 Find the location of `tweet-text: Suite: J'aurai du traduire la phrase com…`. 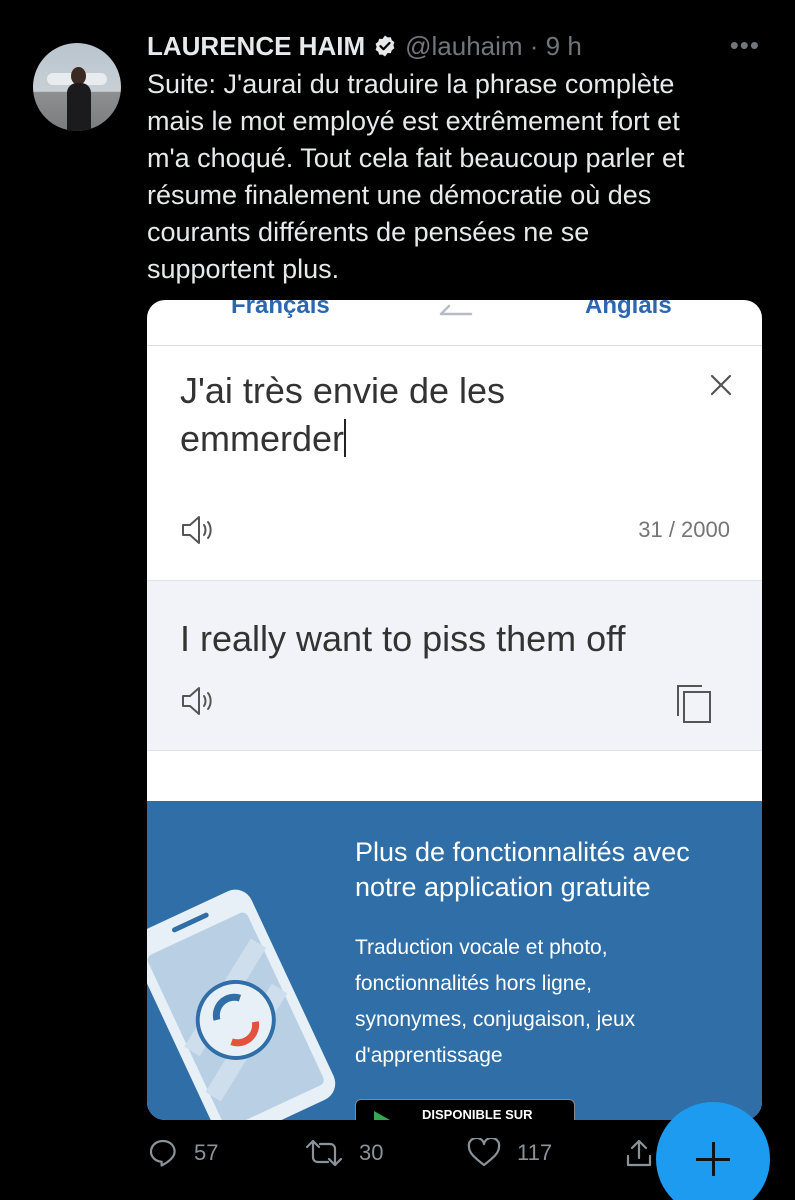

tweet-text: Suite: J'aurai du traduire la phrase com… is located at coordinates (416, 176).